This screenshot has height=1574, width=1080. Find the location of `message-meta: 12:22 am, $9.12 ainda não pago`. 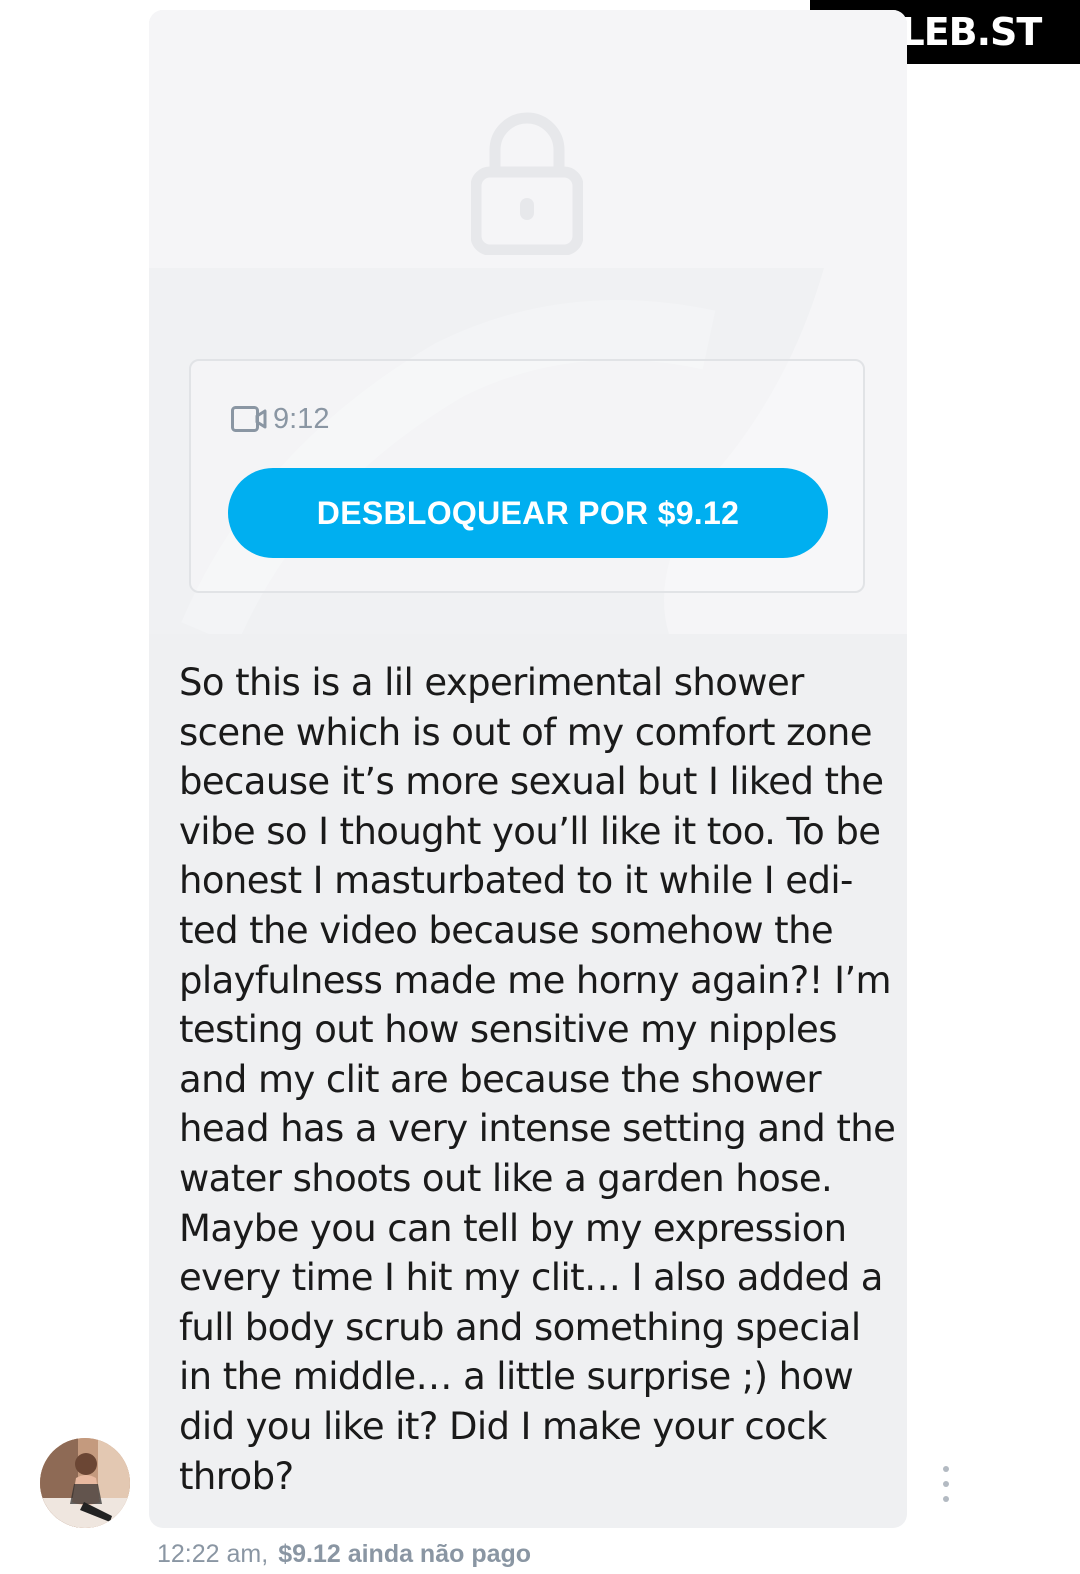

message-meta: 12:22 am, $9.12 ainda não pago is located at coordinates (344, 1554).